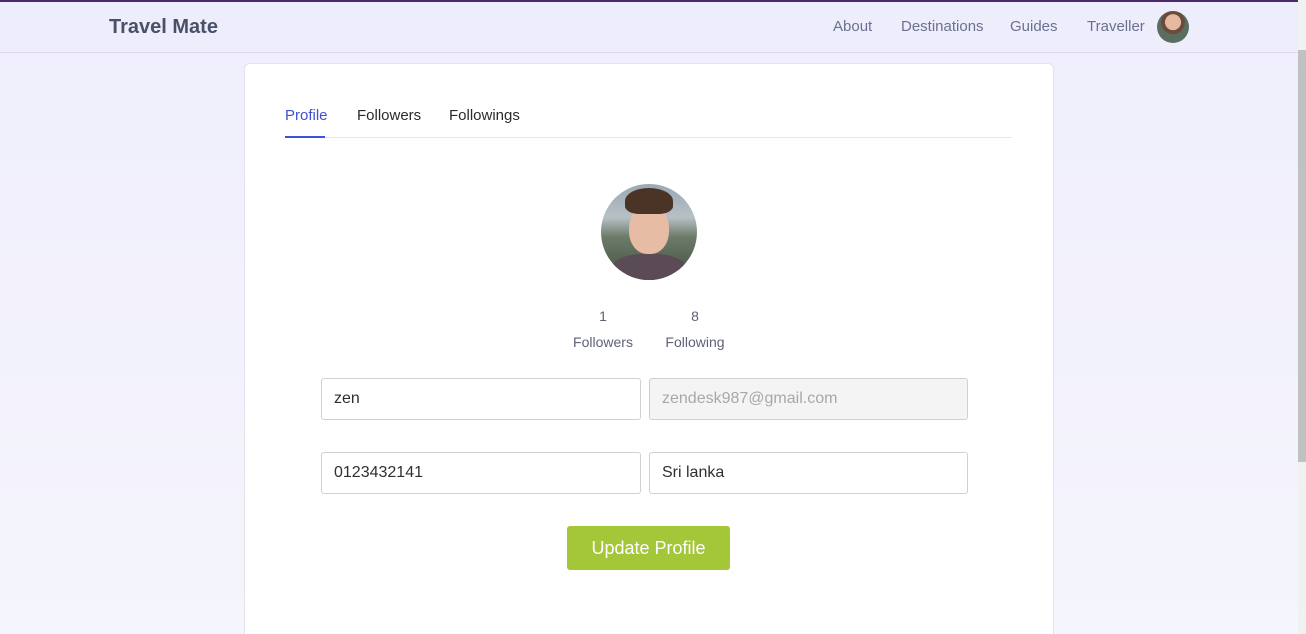 The height and width of the screenshot is (634, 1306). Describe the element at coordinates (603, 342) in the screenshot. I see `followers-label: Followers` at that location.